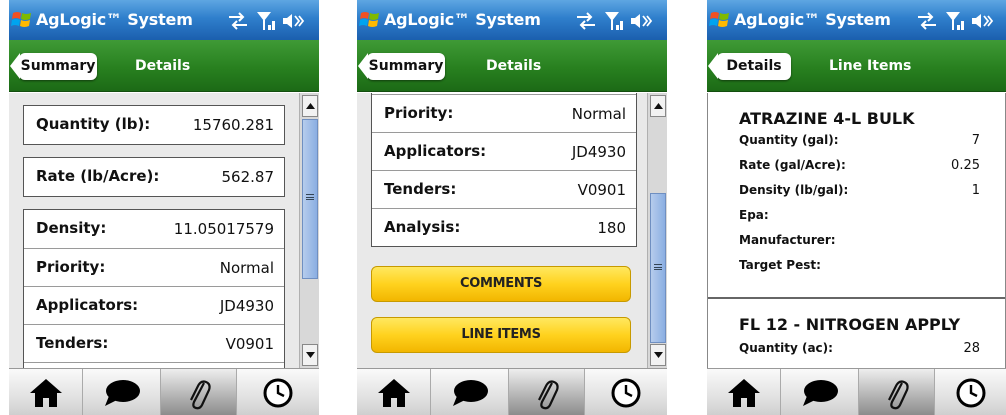 This screenshot has height=415, width=1006. What do you see at coordinates (780, 265) in the screenshot?
I see `field-label: Target Pest:` at bounding box center [780, 265].